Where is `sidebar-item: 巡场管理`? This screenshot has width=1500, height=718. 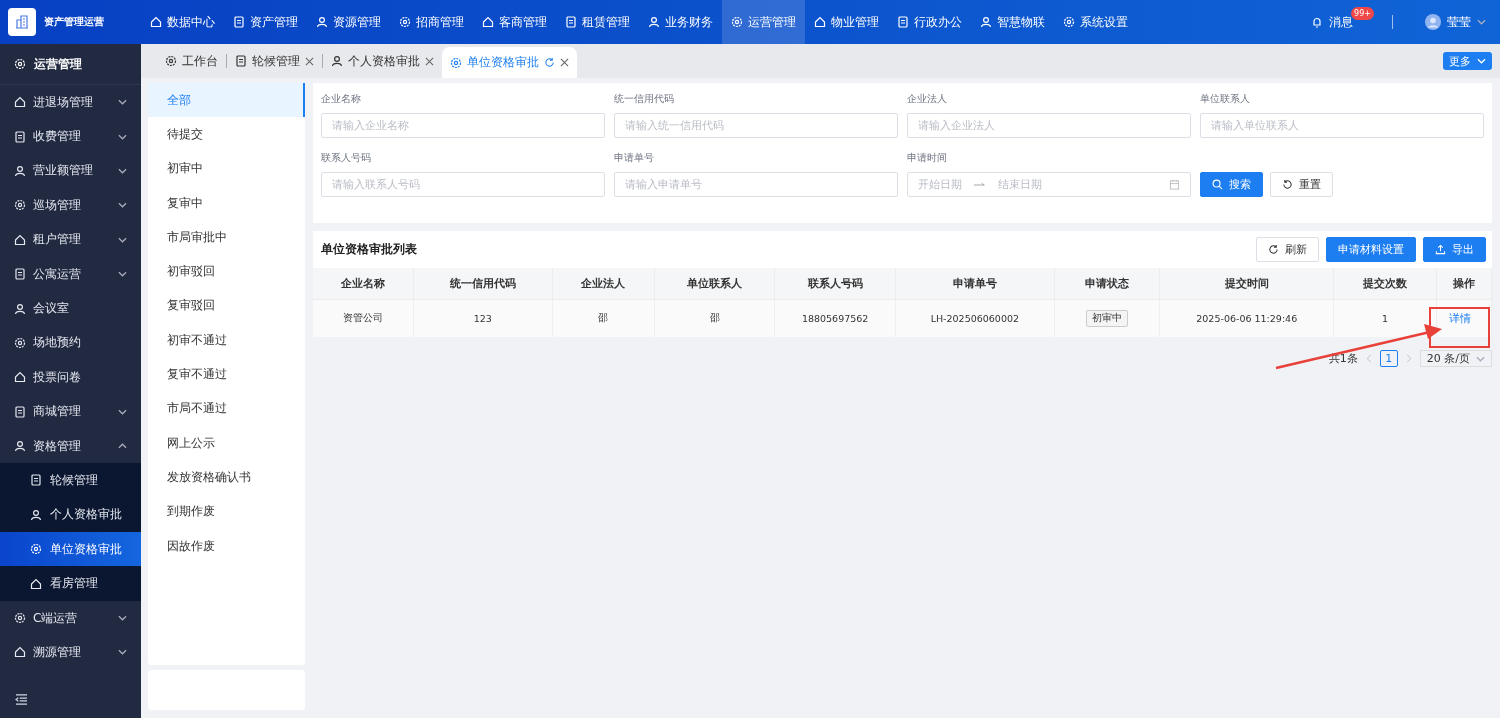
sidebar-item: 巡场管理 is located at coordinates (70, 205).